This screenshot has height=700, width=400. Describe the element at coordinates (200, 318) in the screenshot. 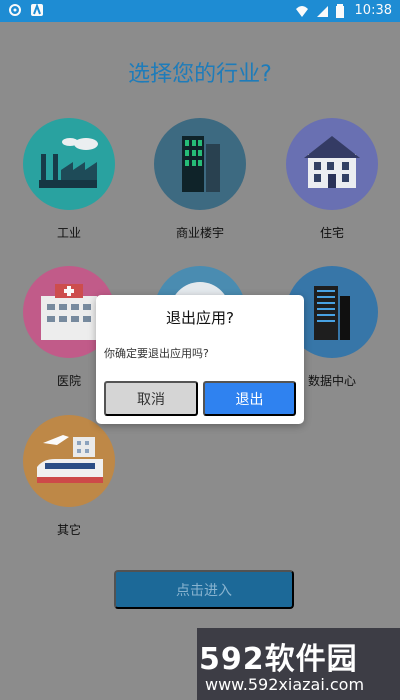

I see `dialog-title: 退出应用?` at that location.